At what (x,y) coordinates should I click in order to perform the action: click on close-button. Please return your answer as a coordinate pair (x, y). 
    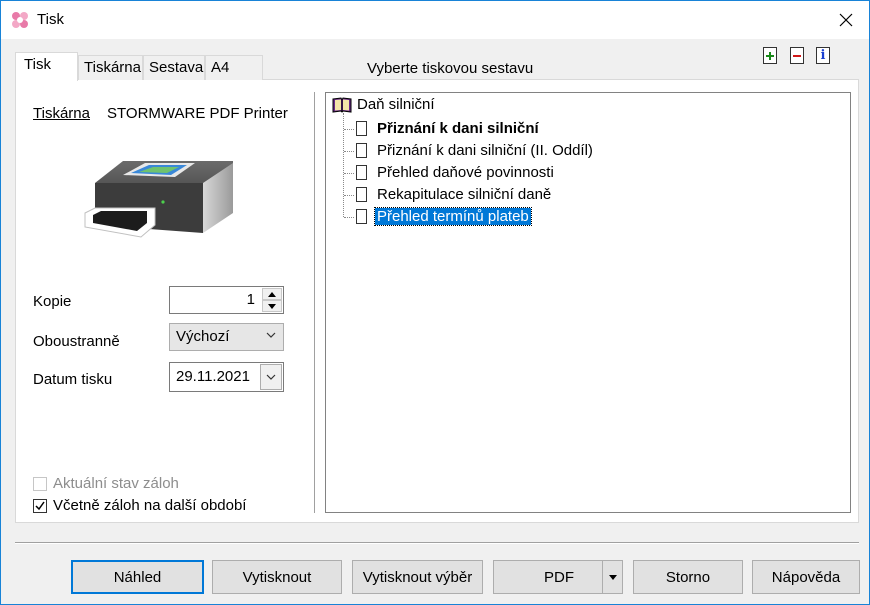
    Looking at the image, I should click on (846, 20).